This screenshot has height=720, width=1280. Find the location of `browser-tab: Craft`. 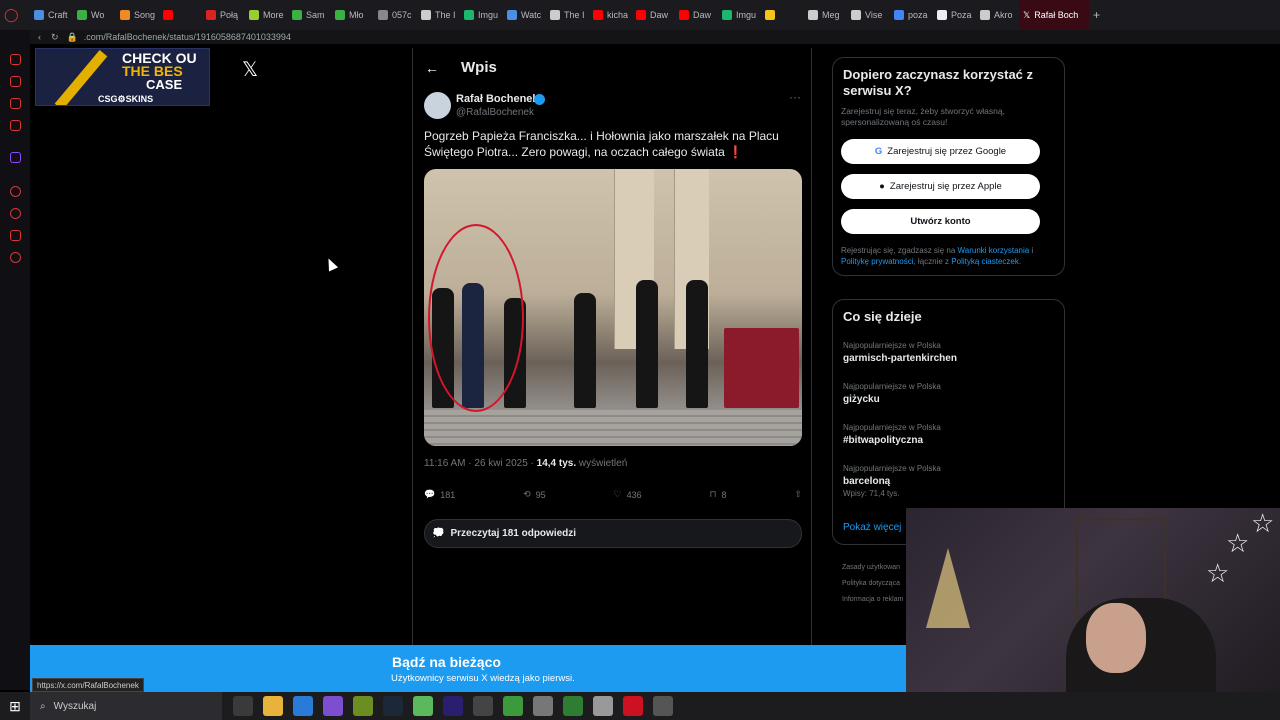

browser-tab: Craft is located at coordinates (51, 15).